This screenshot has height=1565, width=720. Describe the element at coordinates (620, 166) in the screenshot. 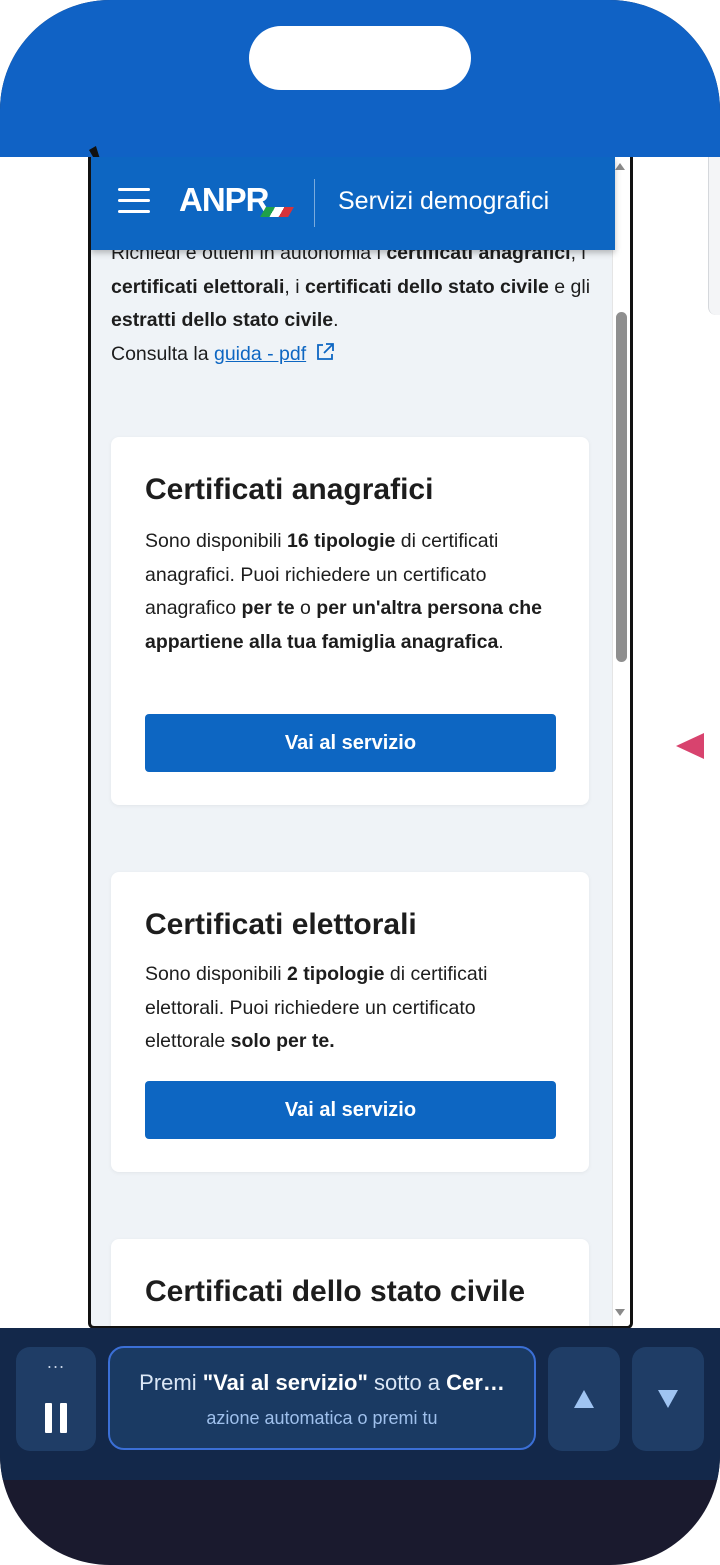

I see `scroll-up-icon` at that location.